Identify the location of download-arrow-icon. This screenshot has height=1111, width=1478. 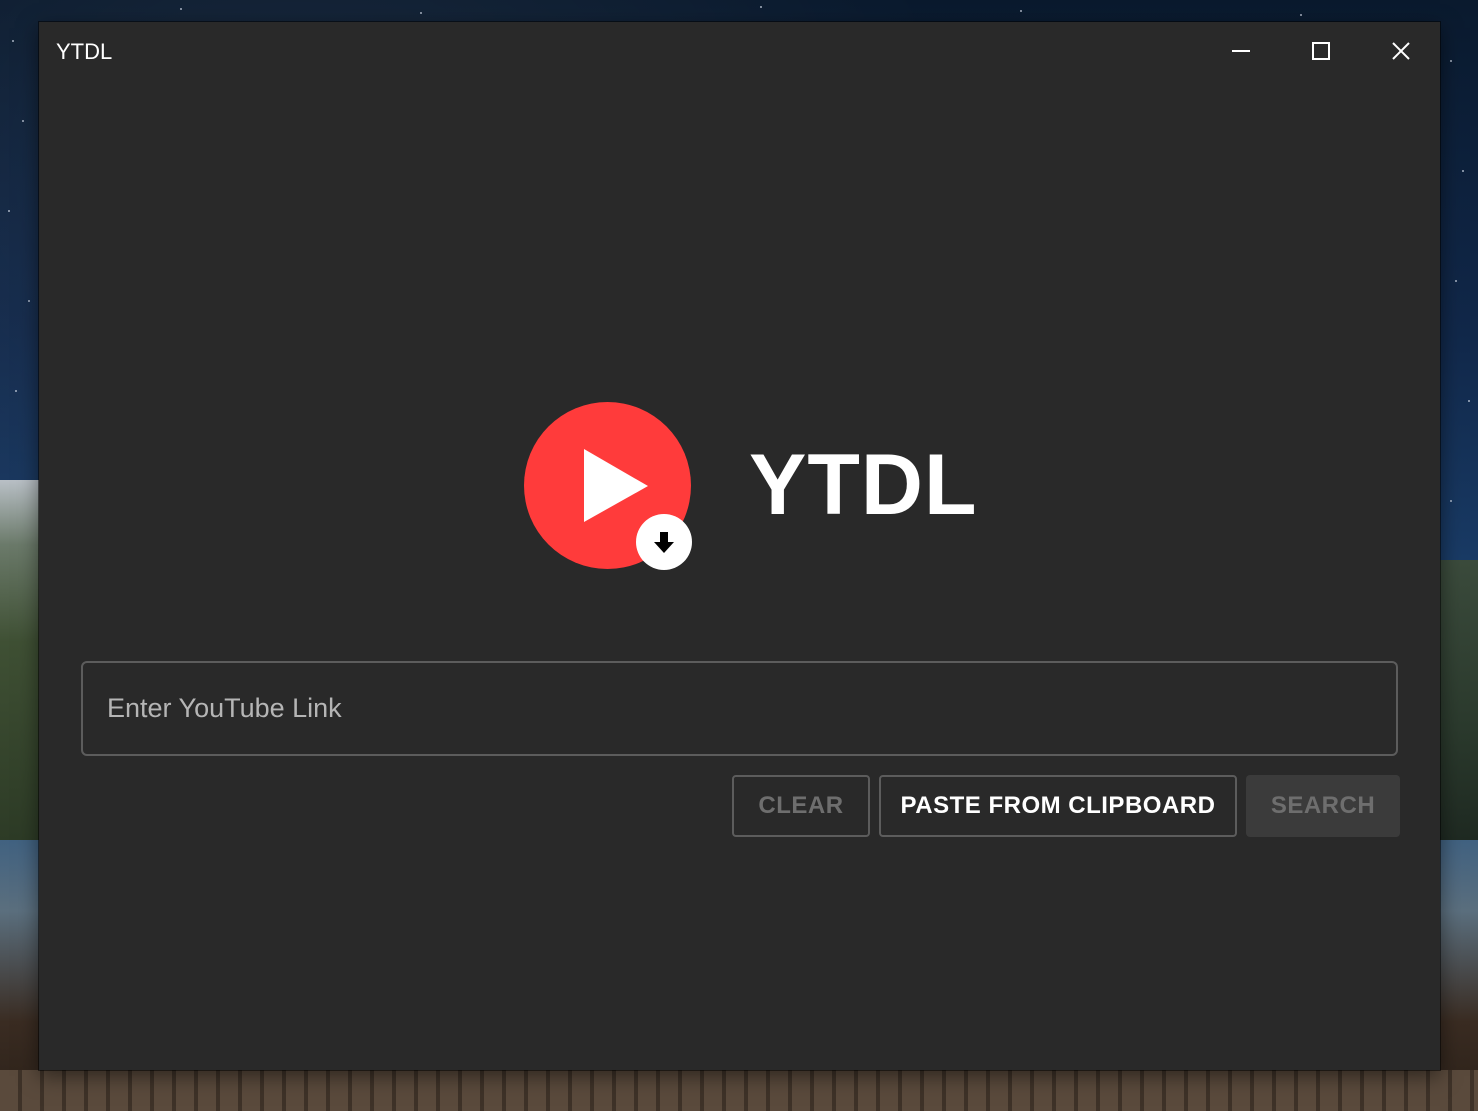
(664, 542).